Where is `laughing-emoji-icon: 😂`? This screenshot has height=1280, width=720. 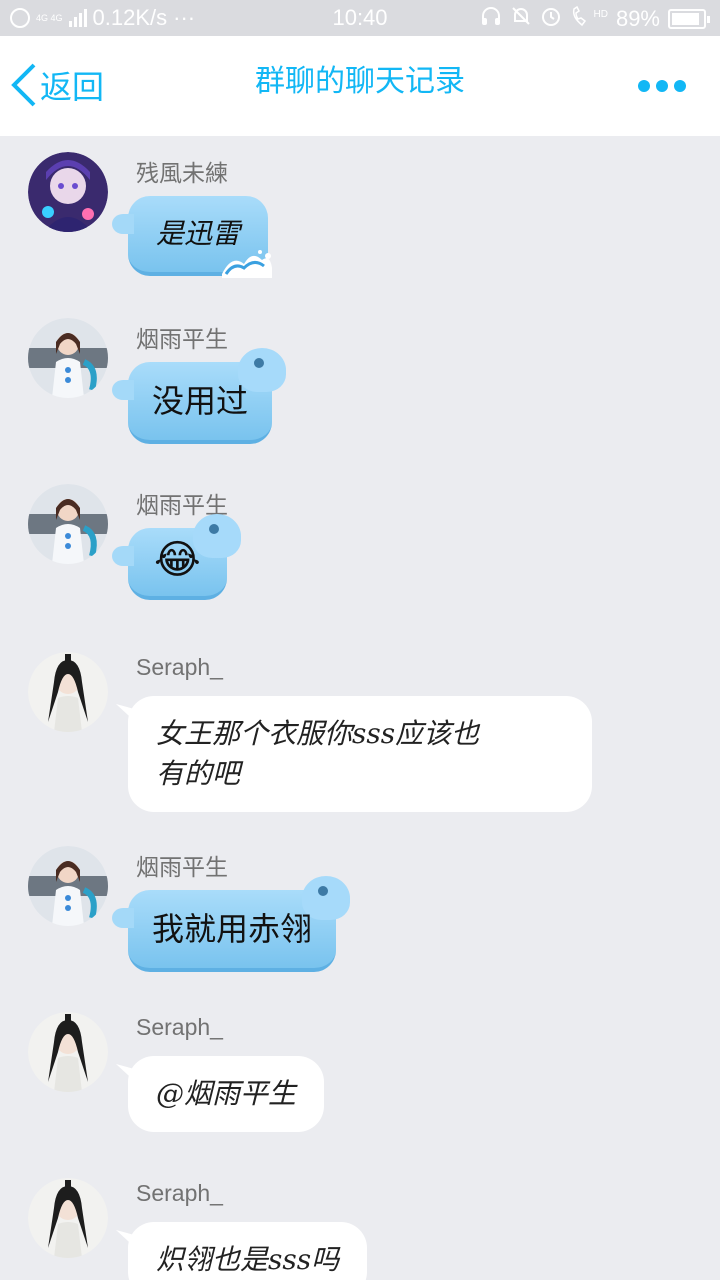 laughing-emoji-icon: 😂 is located at coordinates (177, 560).